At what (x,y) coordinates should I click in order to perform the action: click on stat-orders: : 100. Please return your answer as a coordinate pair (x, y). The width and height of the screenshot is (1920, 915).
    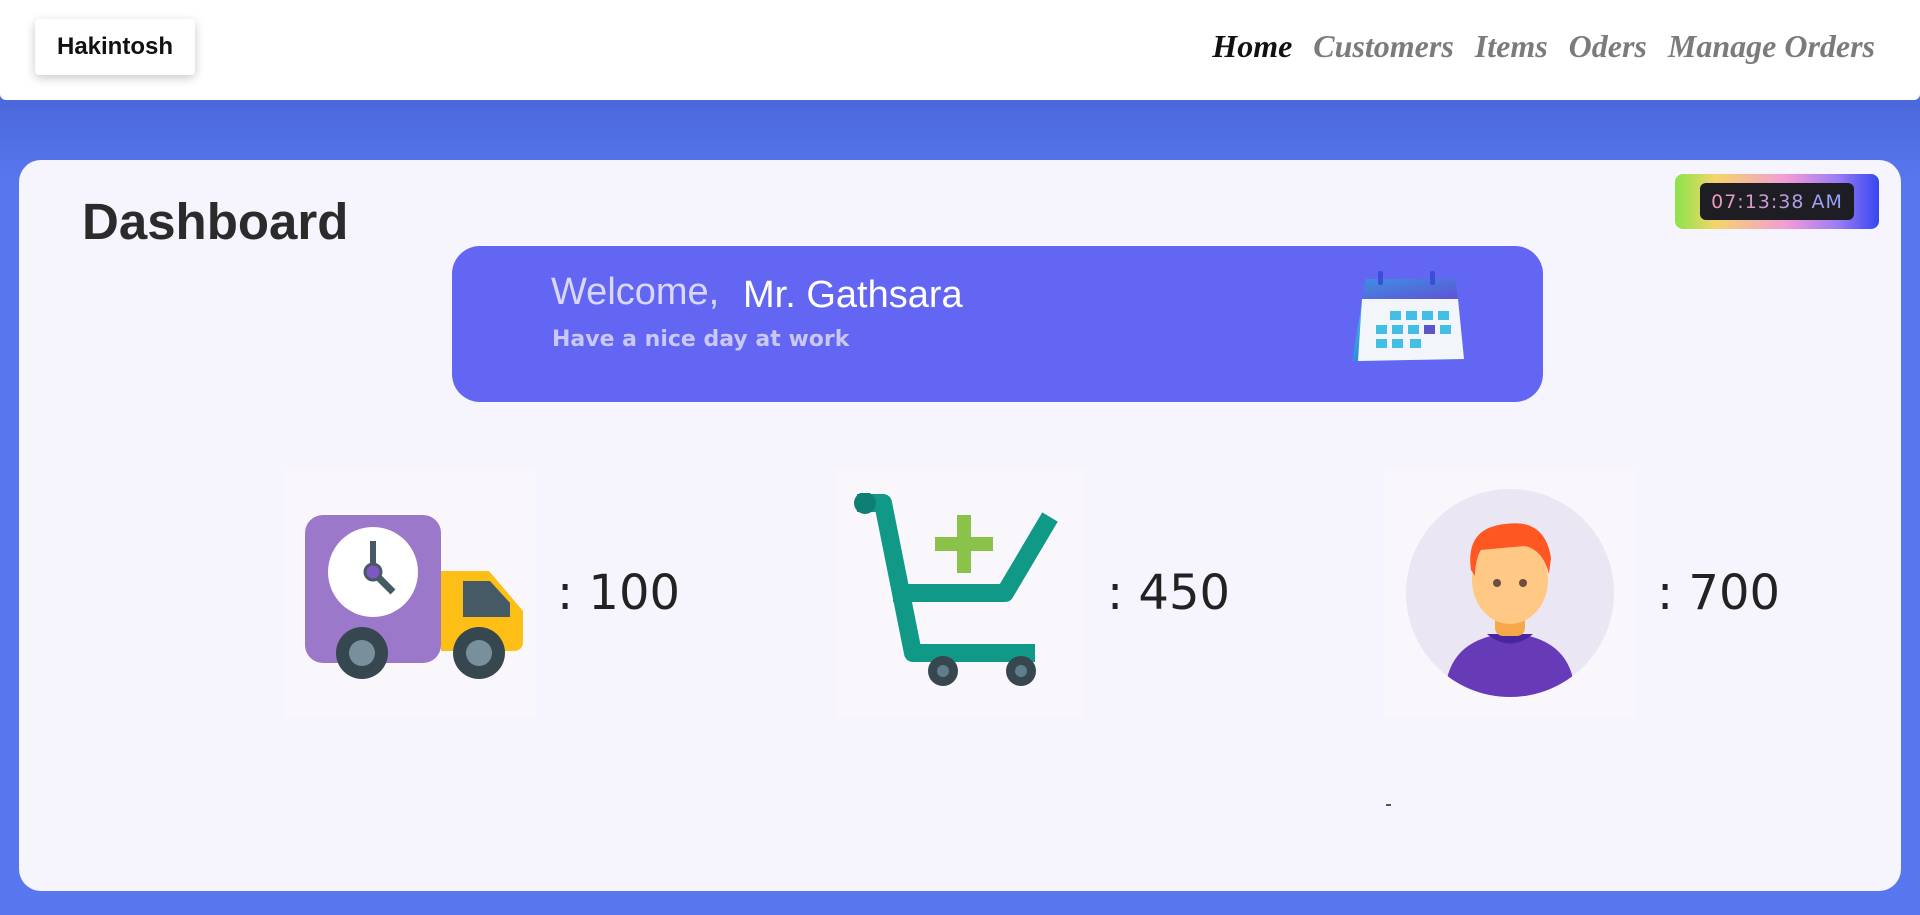
    Looking at the image, I should click on (482, 593).